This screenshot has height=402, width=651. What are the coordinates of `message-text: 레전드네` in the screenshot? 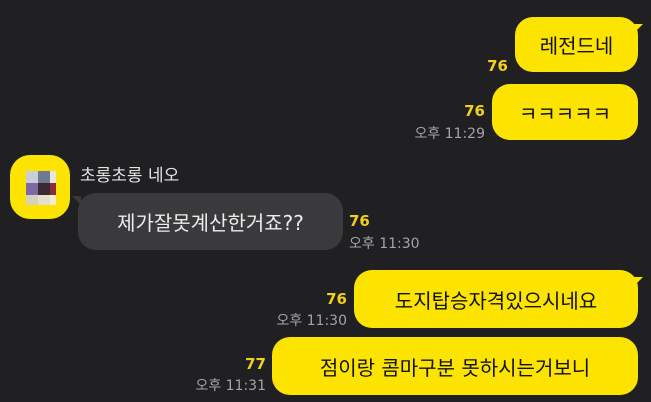 It's located at (576, 46).